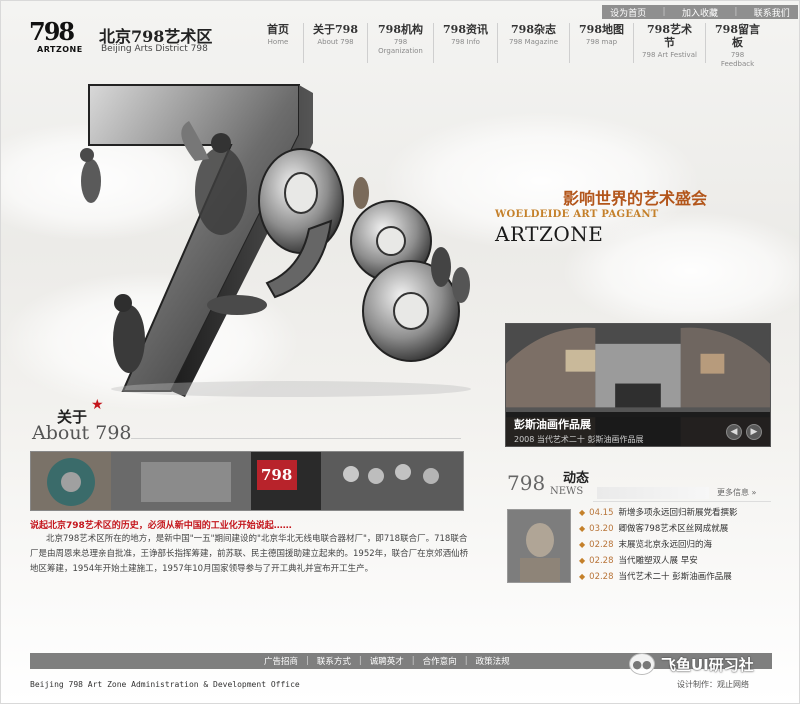 The image size is (800, 704). What do you see at coordinates (669, 55) in the screenshot?
I see `nav-label-en: 798 Art Festival` at bounding box center [669, 55].